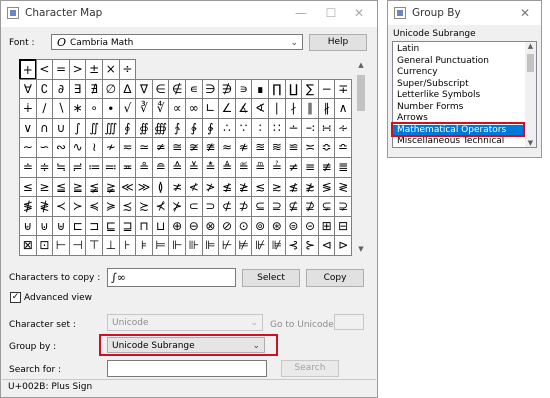  What do you see at coordinates (144, 187) in the screenshot?
I see `char-cell: ≫` at bounding box center [144, 187].